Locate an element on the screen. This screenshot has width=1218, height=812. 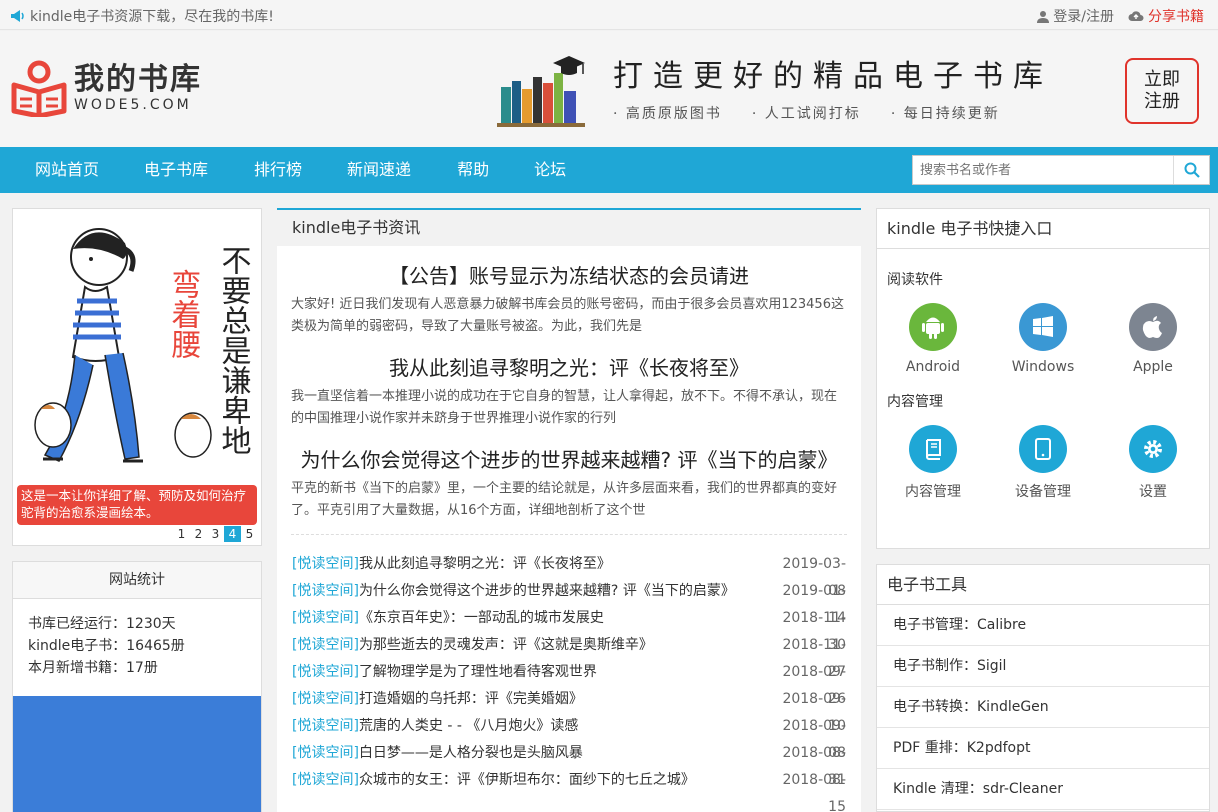
android-icon is located at coordinates (933, 327).